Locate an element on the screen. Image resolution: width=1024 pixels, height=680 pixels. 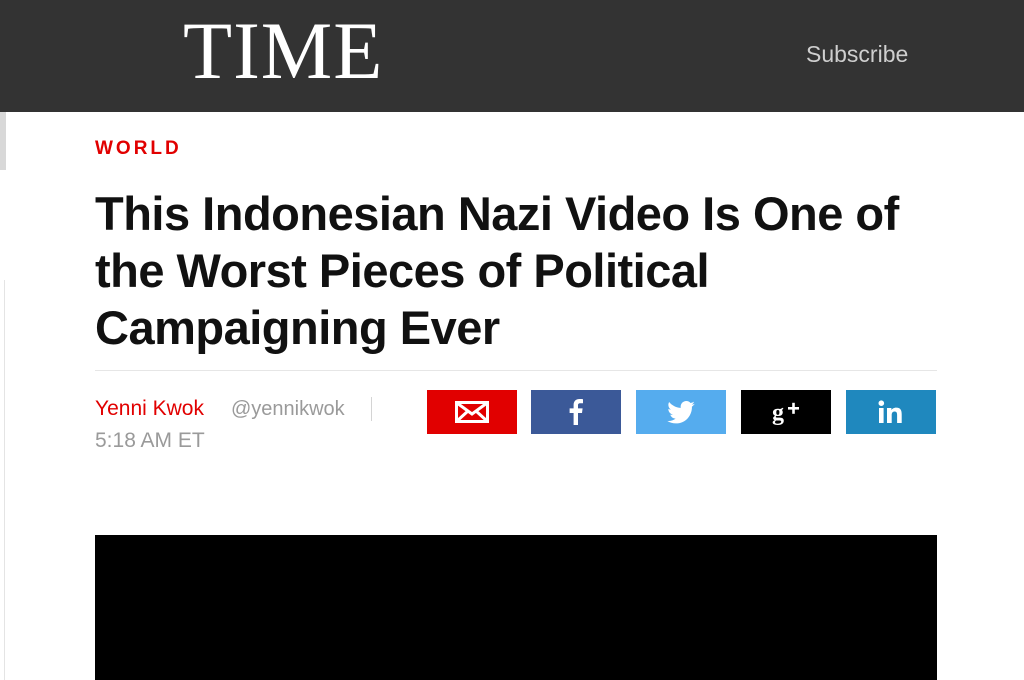
facebook-icon is located at coordinates (576, 412).